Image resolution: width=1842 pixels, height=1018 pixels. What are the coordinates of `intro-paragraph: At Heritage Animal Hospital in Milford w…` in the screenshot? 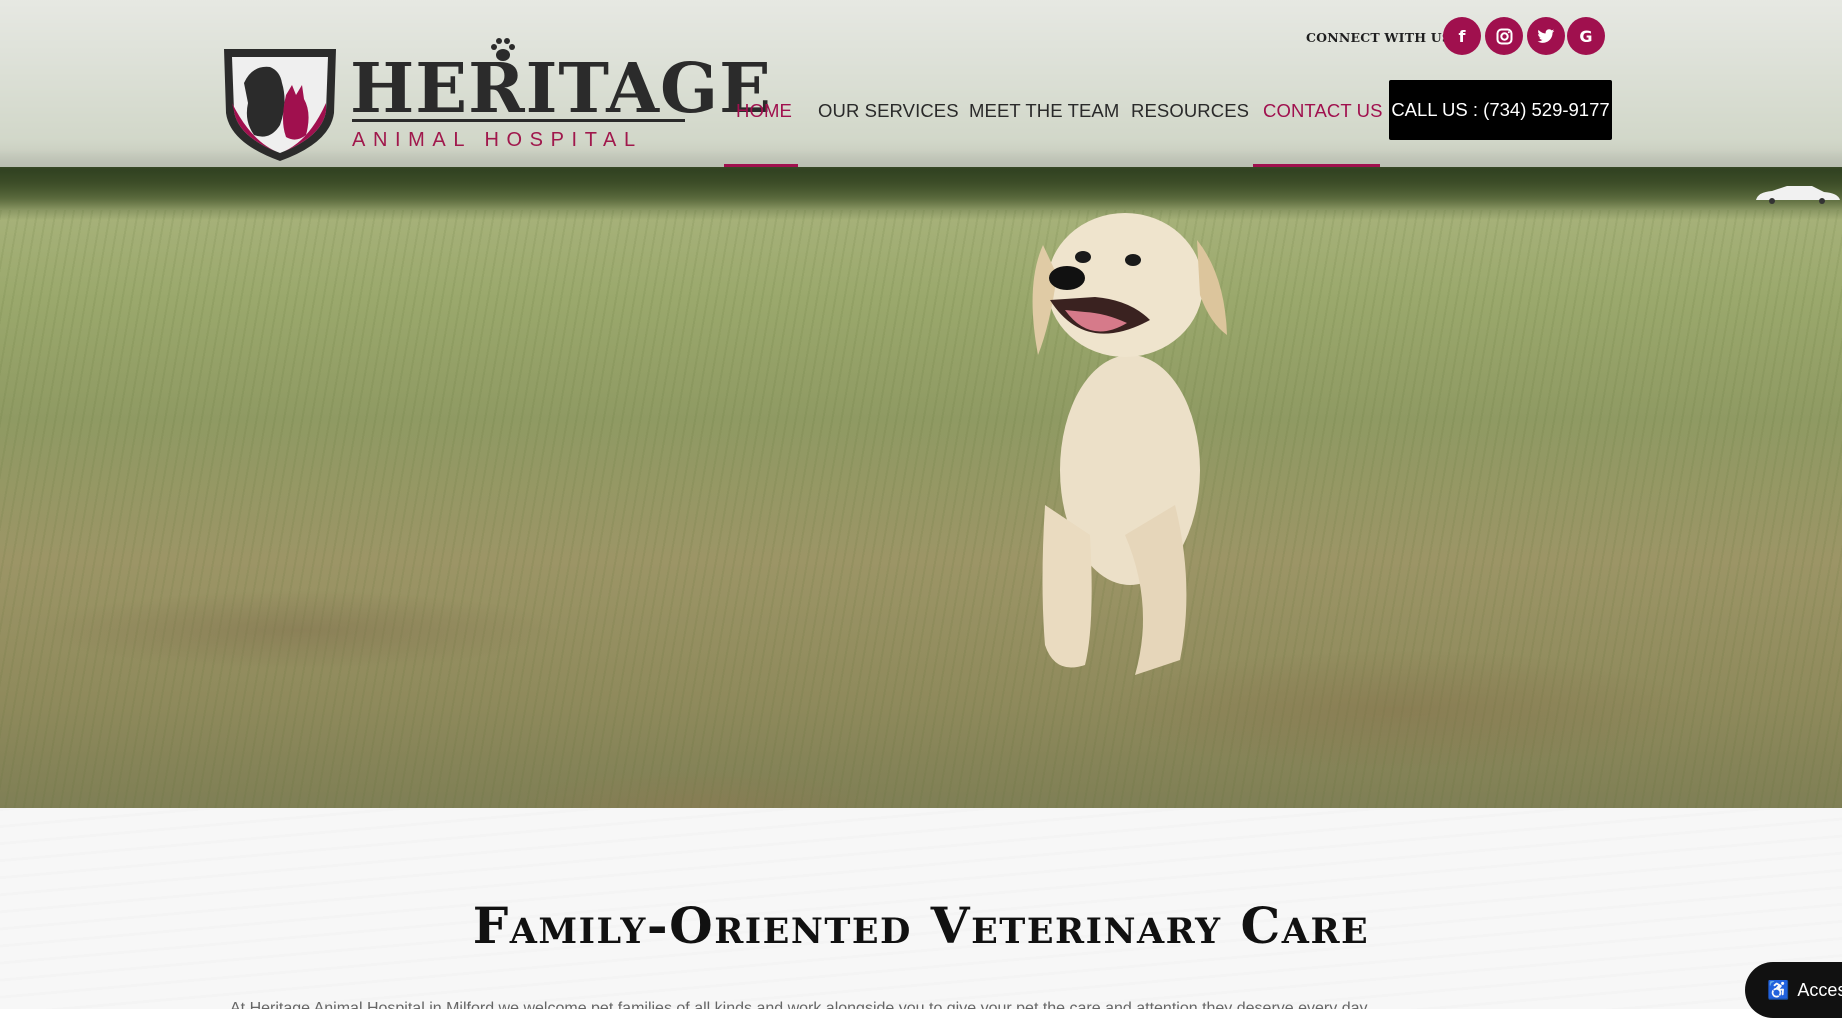 It's located at (799, 1004).